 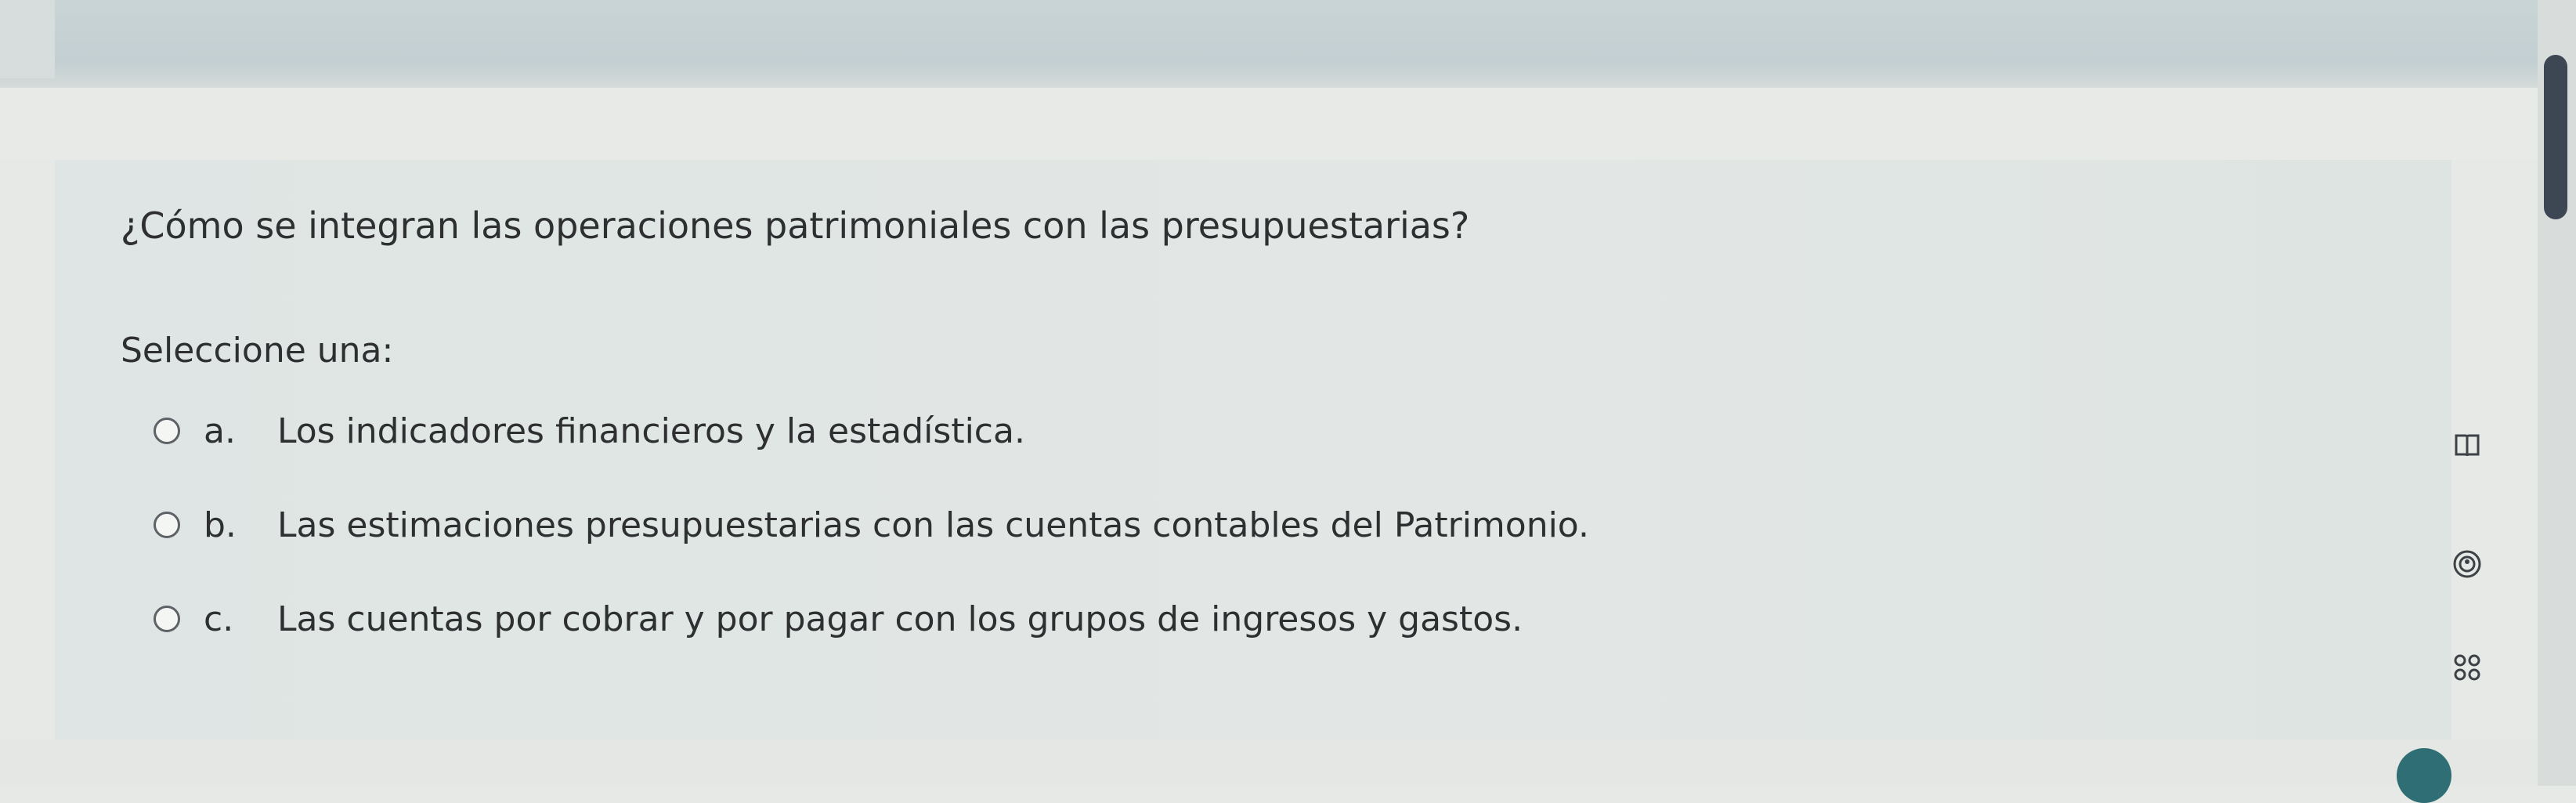 What do you see at coordinates (220, 431) in the screenshot?
I see `option-letter: a.` at bounding box center [220, 431].